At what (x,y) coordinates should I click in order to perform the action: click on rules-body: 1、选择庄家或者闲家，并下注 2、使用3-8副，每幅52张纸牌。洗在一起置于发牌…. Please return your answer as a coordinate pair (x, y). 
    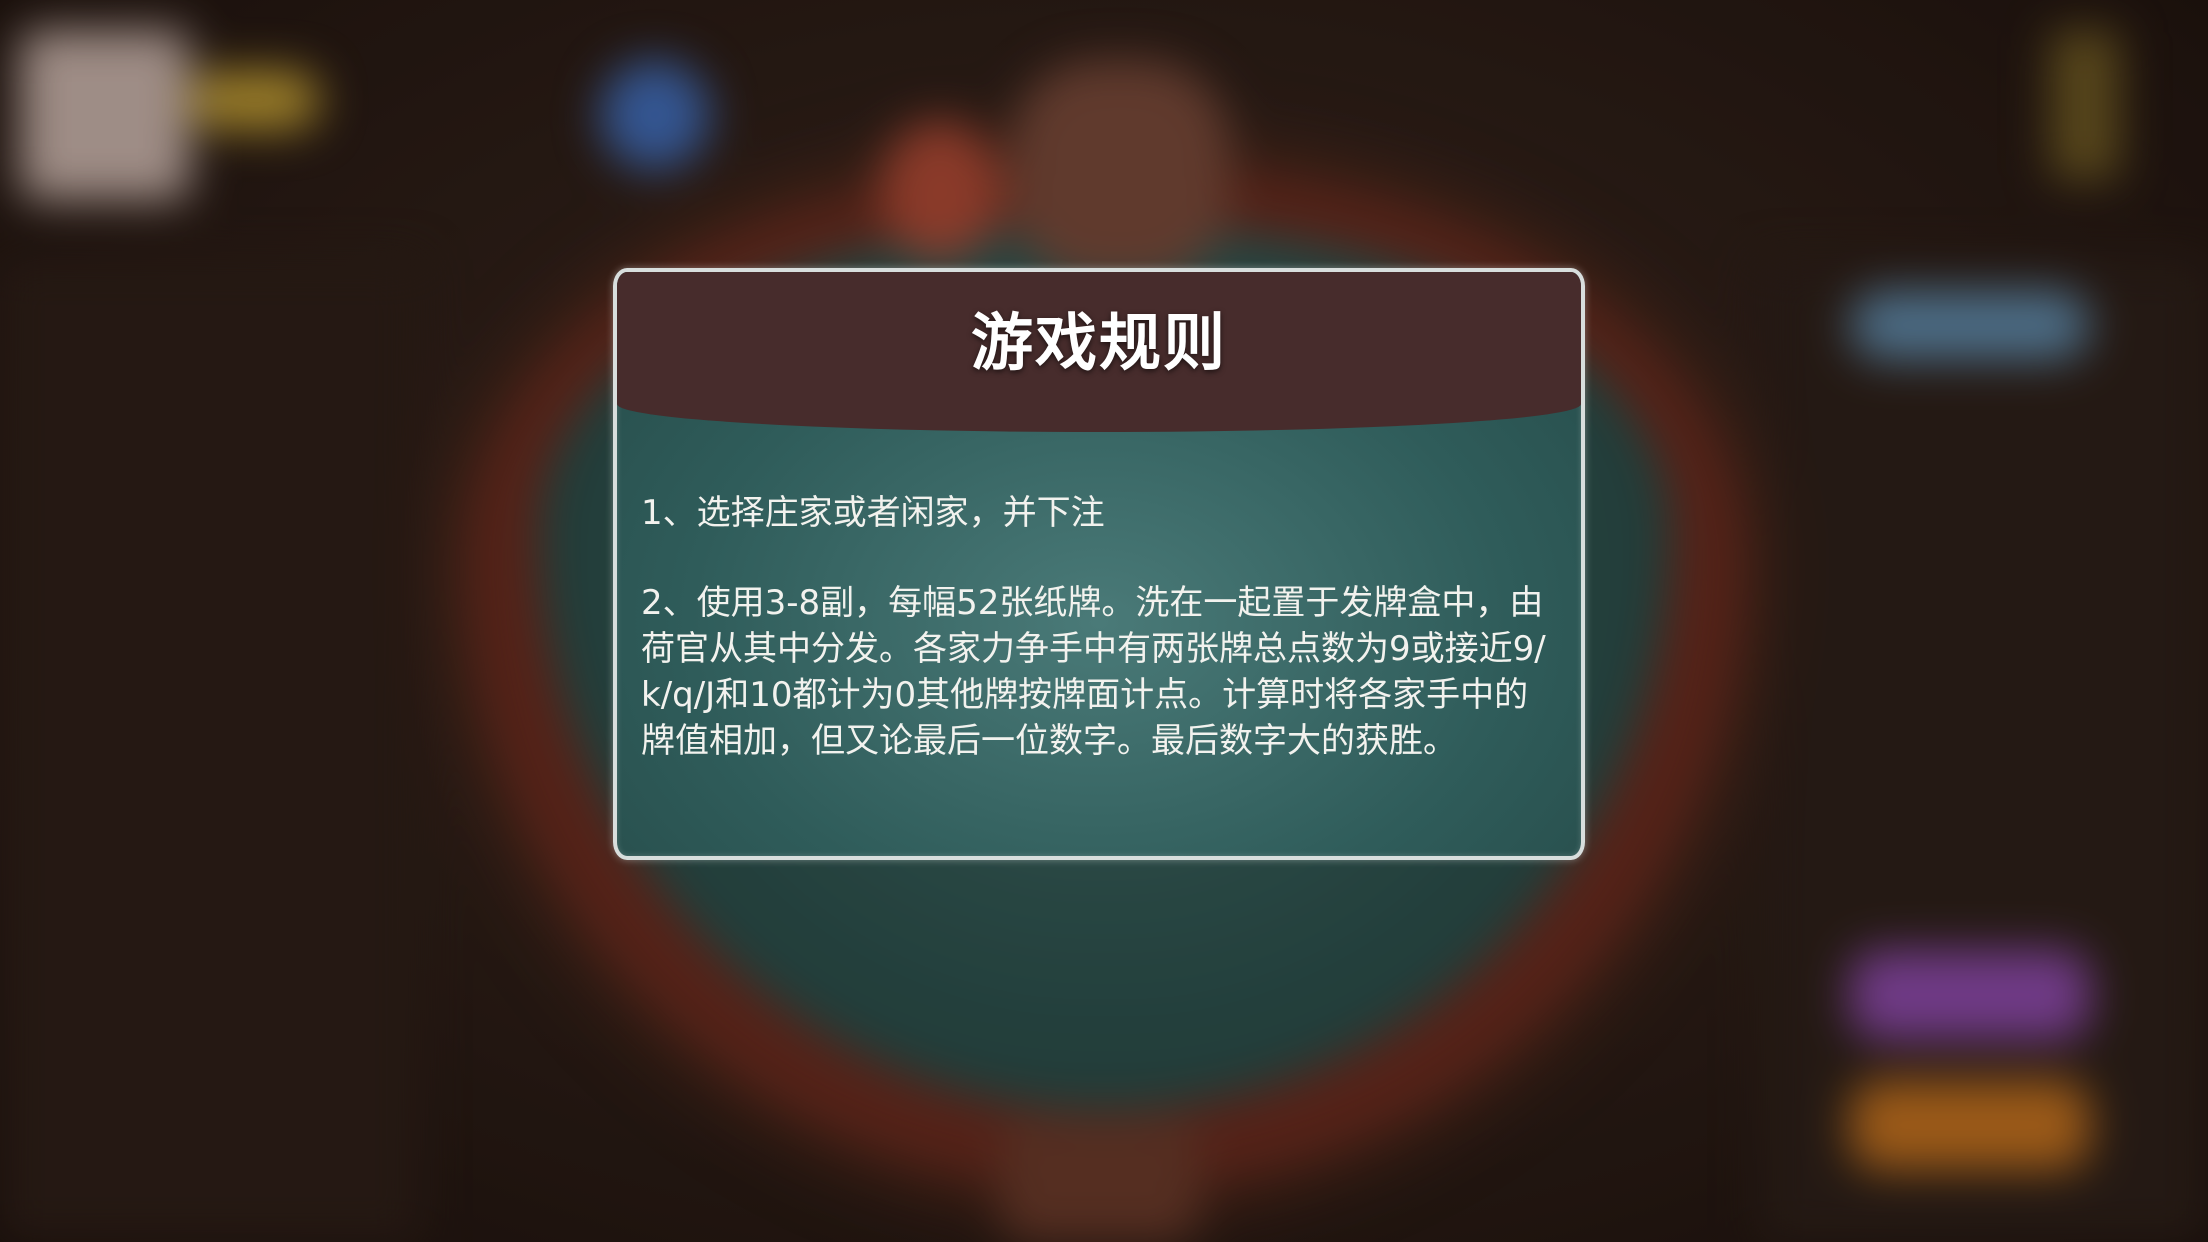
    Looking at the image, I should click on (1101, 649).